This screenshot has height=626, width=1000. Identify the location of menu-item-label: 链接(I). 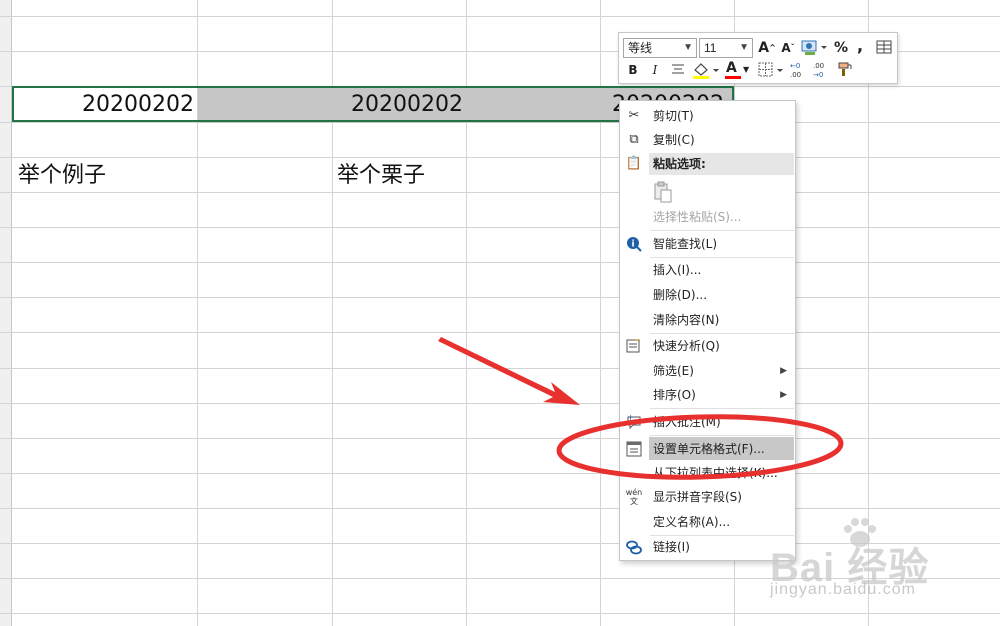
(671, 547).